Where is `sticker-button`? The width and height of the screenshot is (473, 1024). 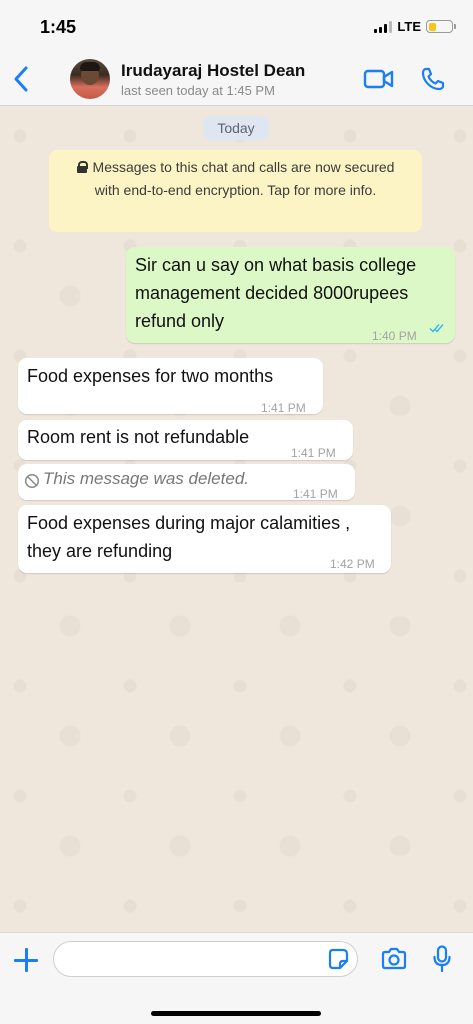 sticker-button is located at coordinates (338, 959).